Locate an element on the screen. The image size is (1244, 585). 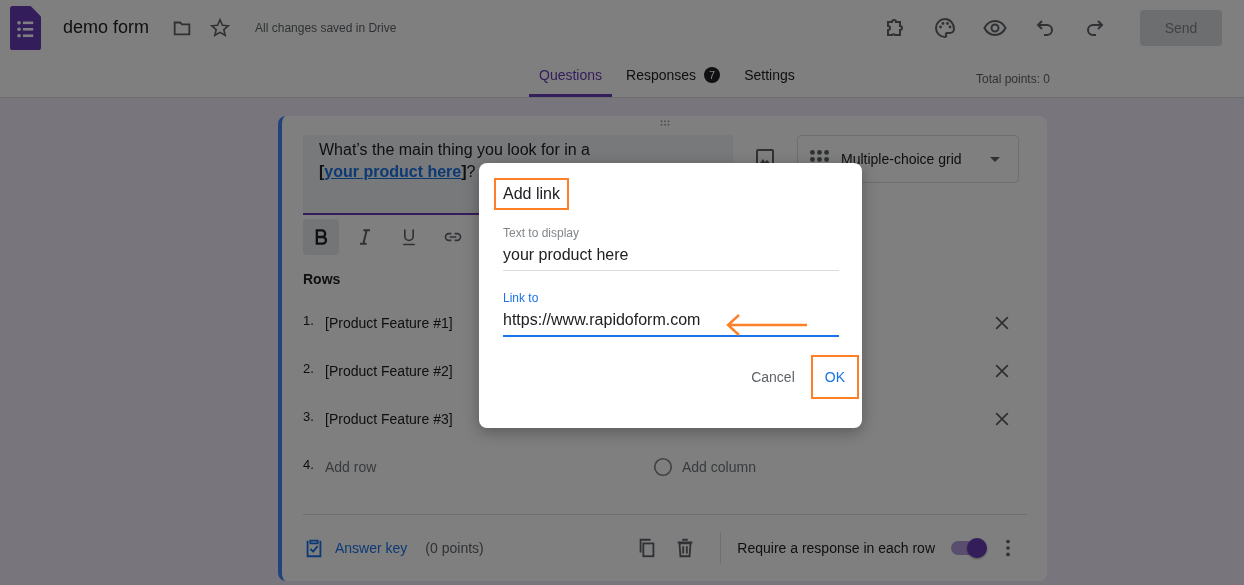
require-label: Require a response in each row is located at coordinates (836, 548).